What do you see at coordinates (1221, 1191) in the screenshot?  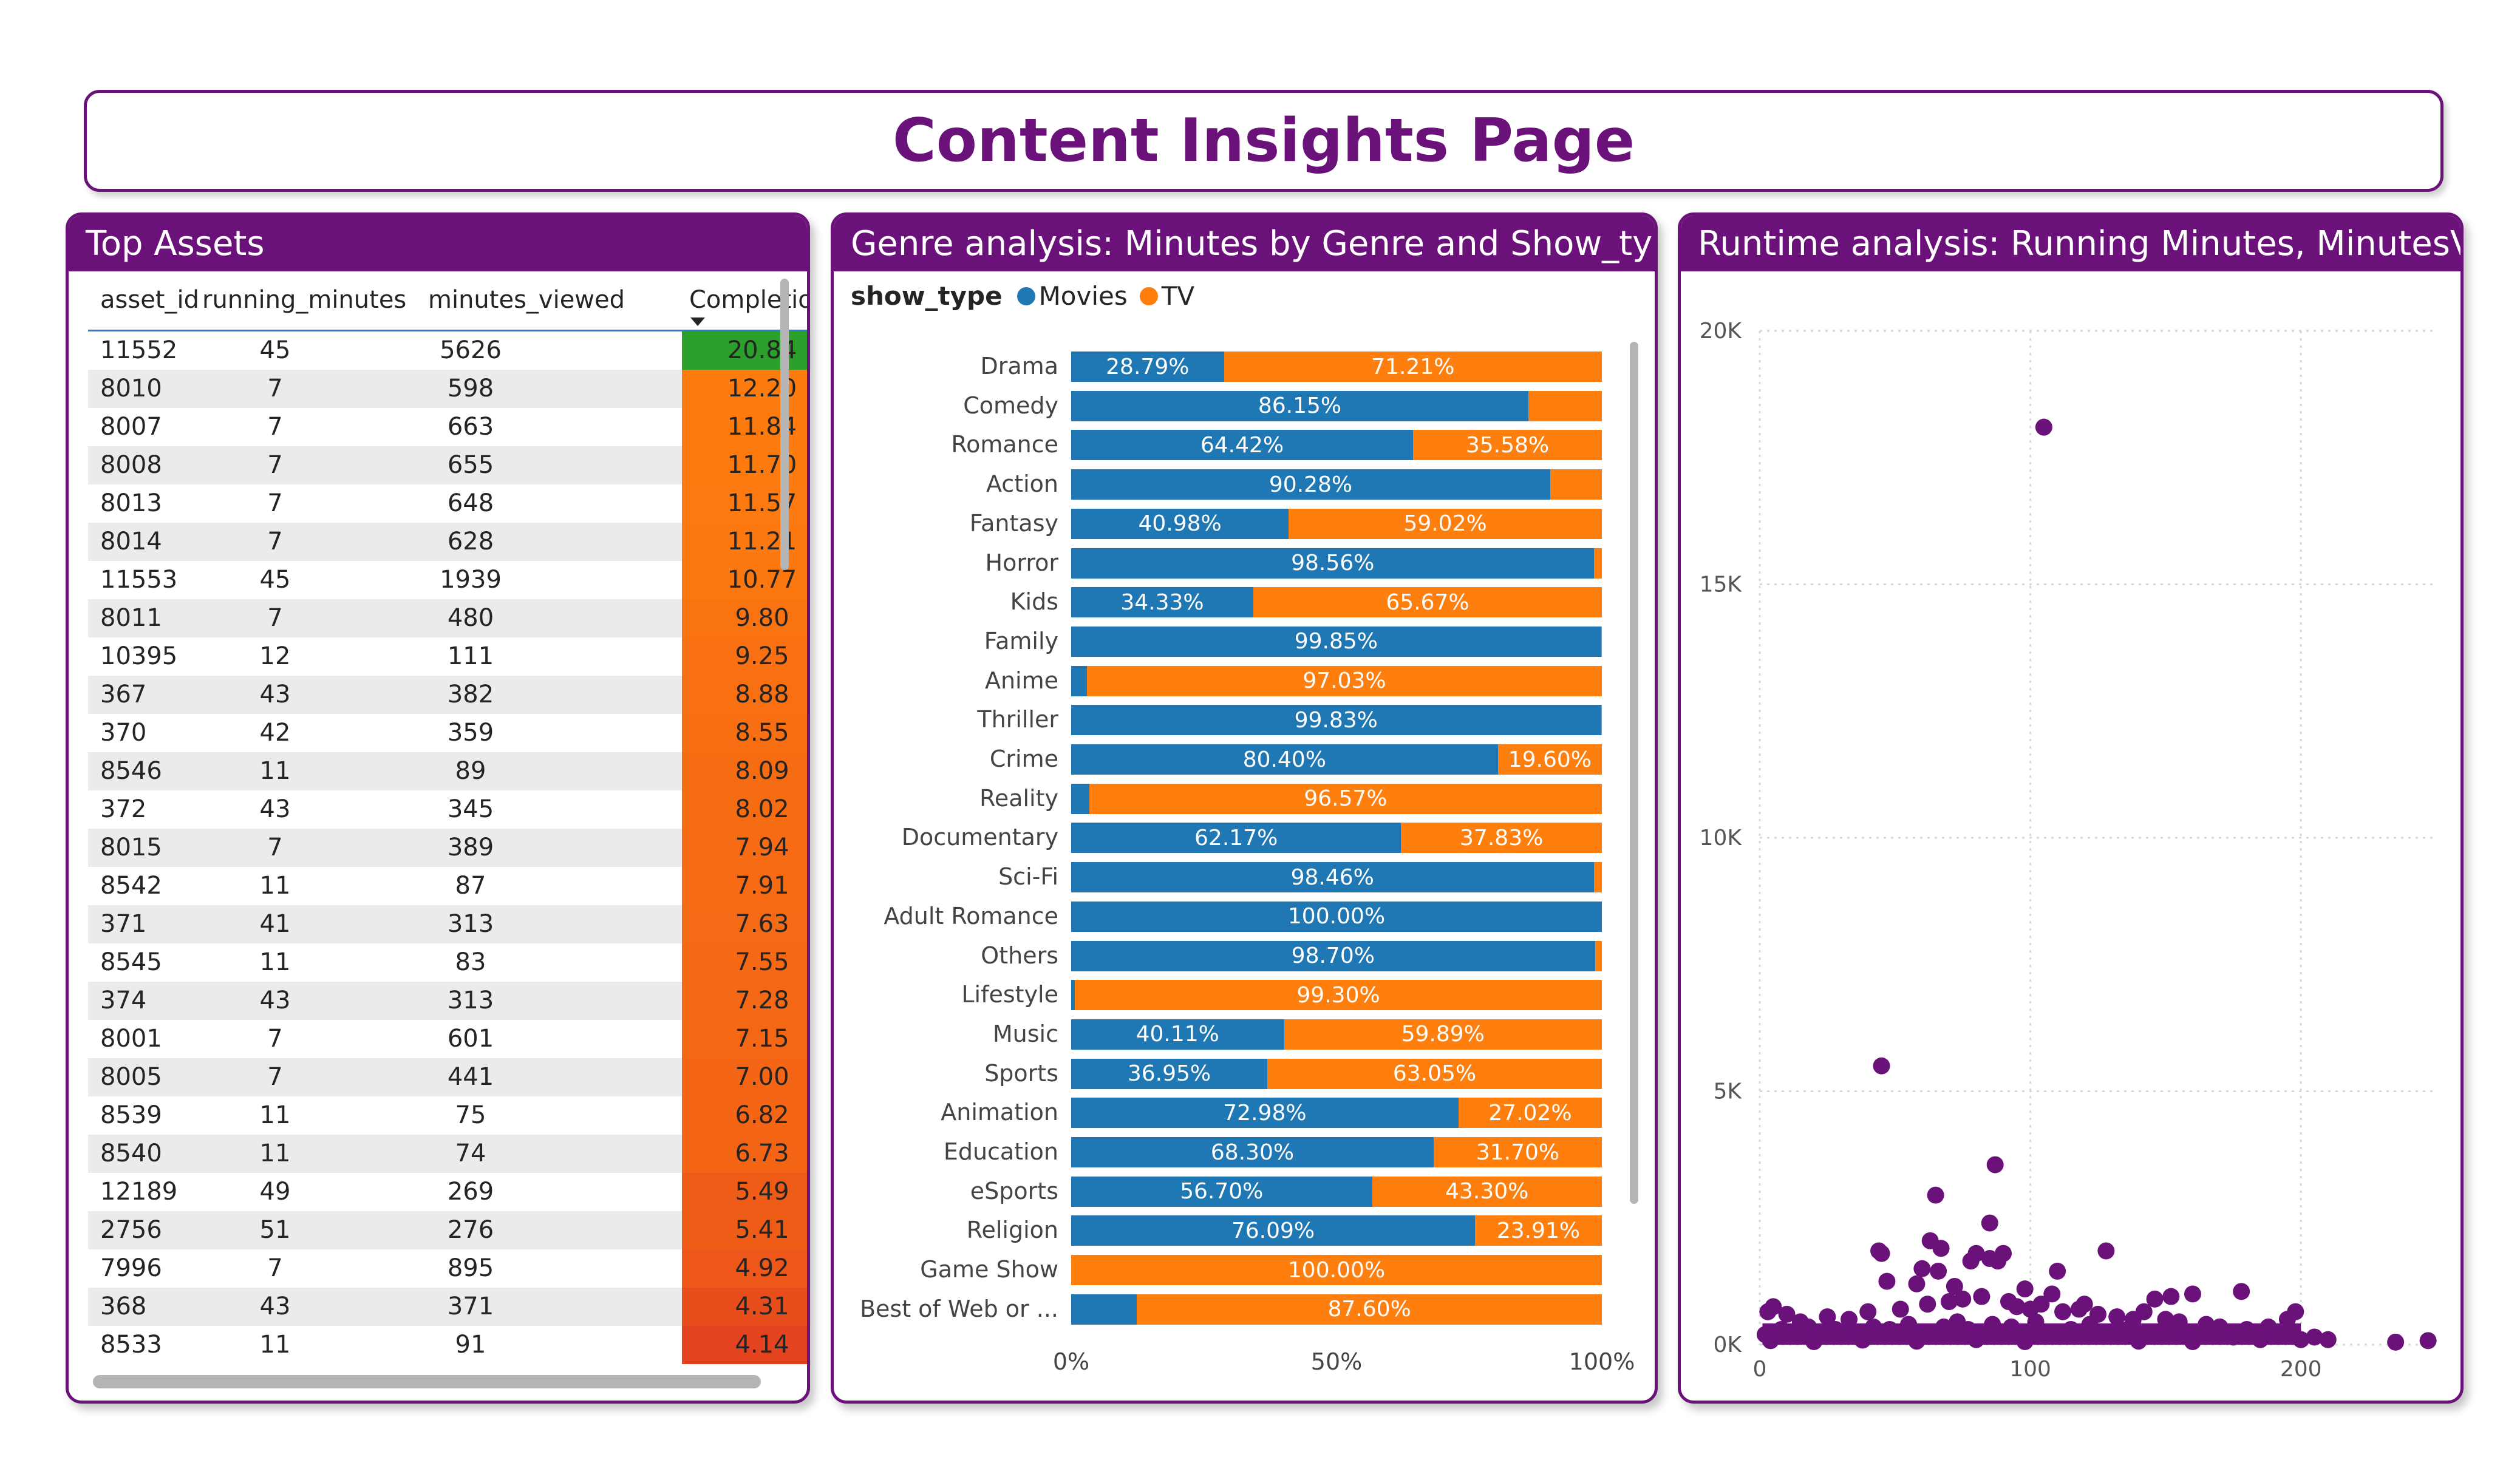 I see `bar-segment-movies: 56.70%` at bounding box center [1221, 1191].